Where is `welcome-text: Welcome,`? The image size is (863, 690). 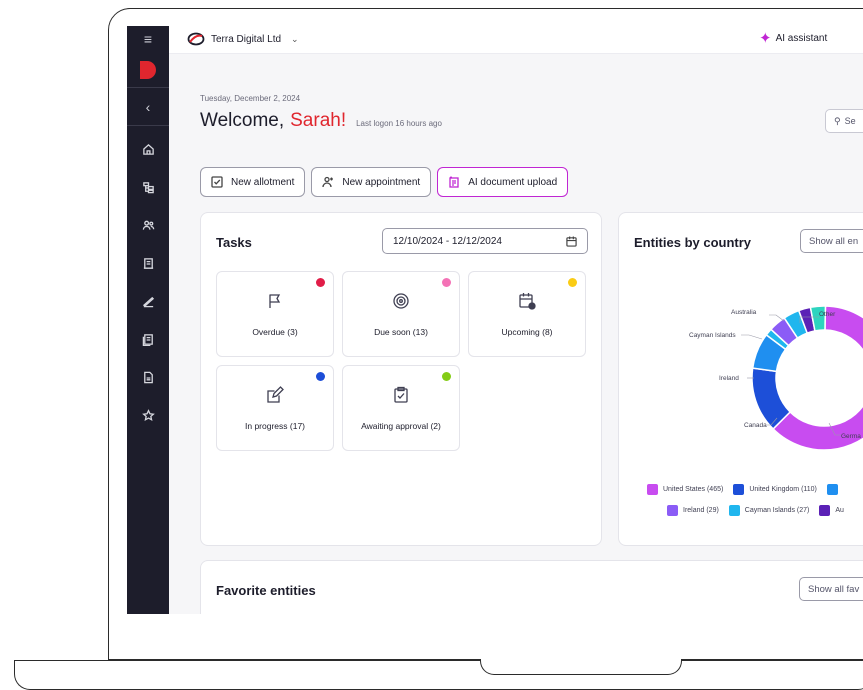 welcome-text: Welcome, is located at coordinates (242, 120).